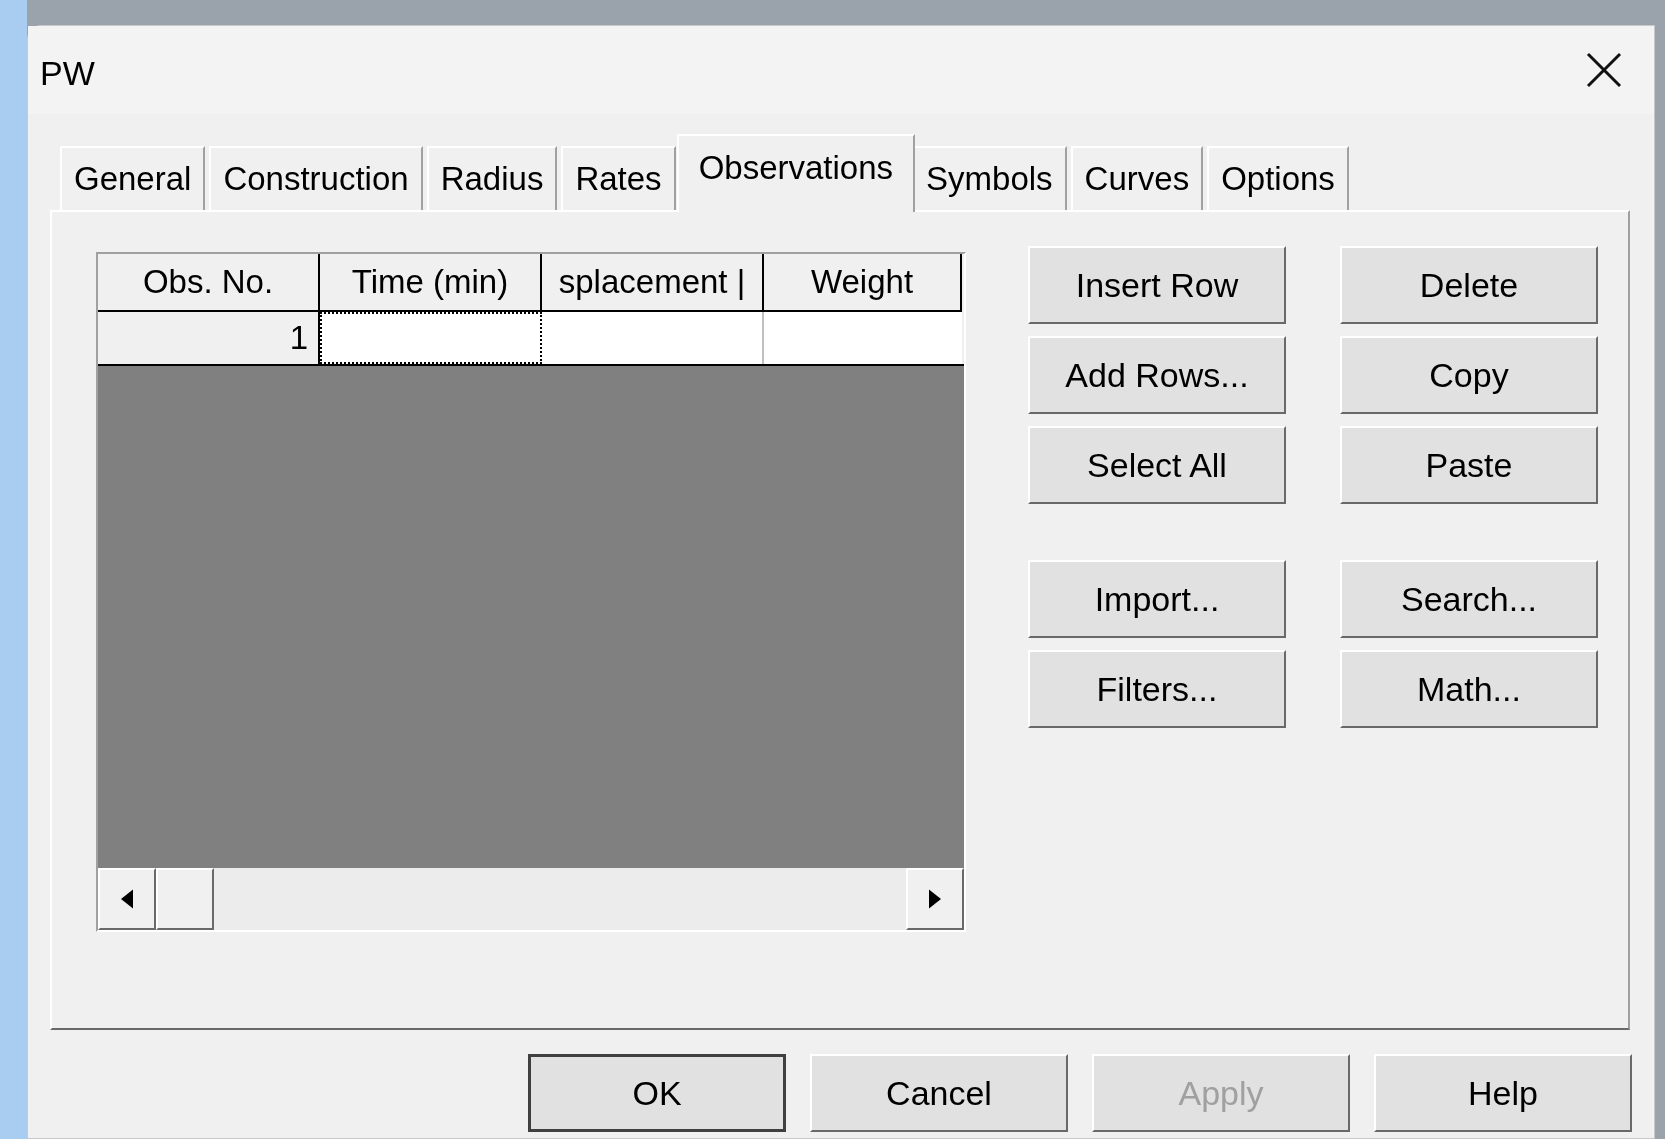 The image size is (1665, 1139). I want to click on tab: General, so click(133, 178).